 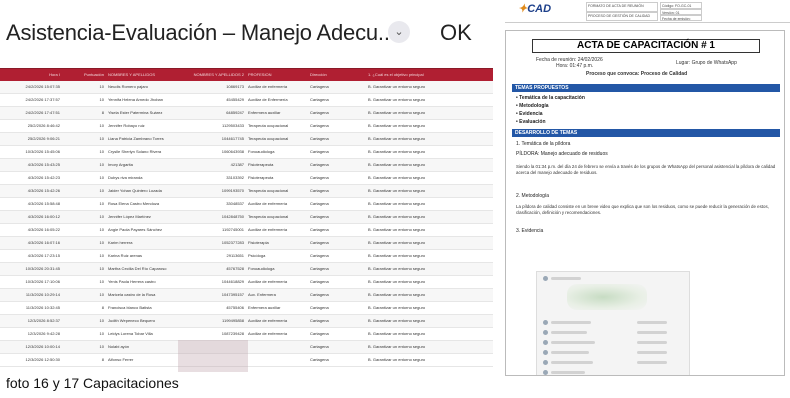 I want to click on column-header: PROFESION, so click(x=277, y=75).